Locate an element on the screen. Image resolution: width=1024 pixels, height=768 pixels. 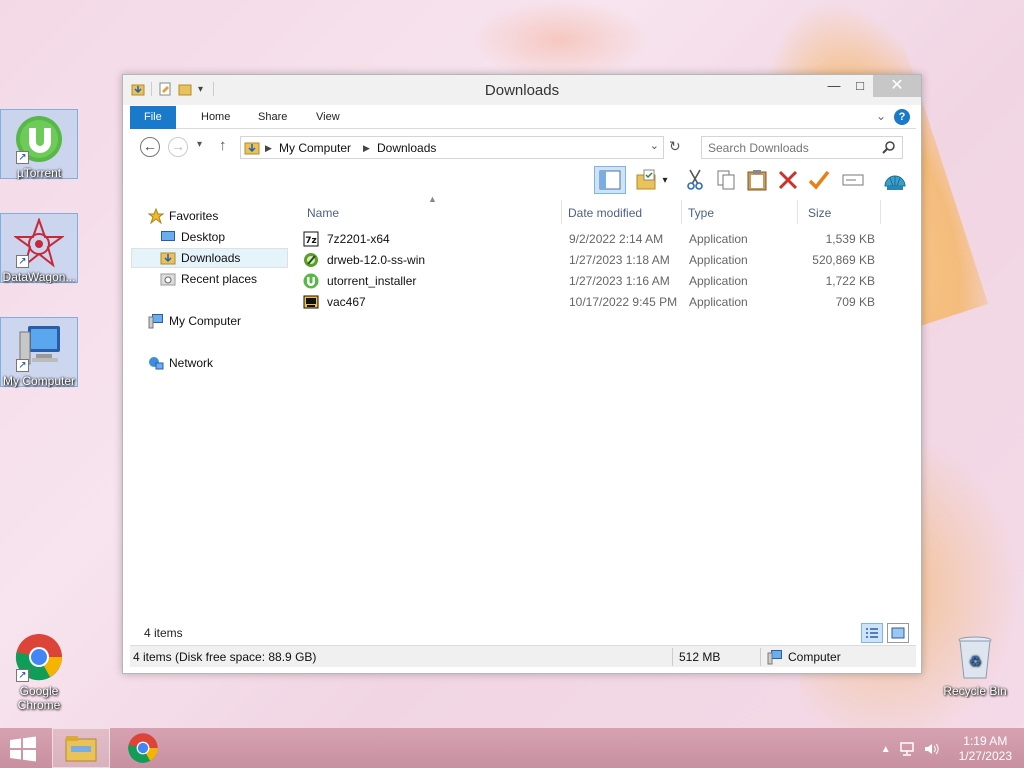
column-separator is located at coordinates (880, 212).